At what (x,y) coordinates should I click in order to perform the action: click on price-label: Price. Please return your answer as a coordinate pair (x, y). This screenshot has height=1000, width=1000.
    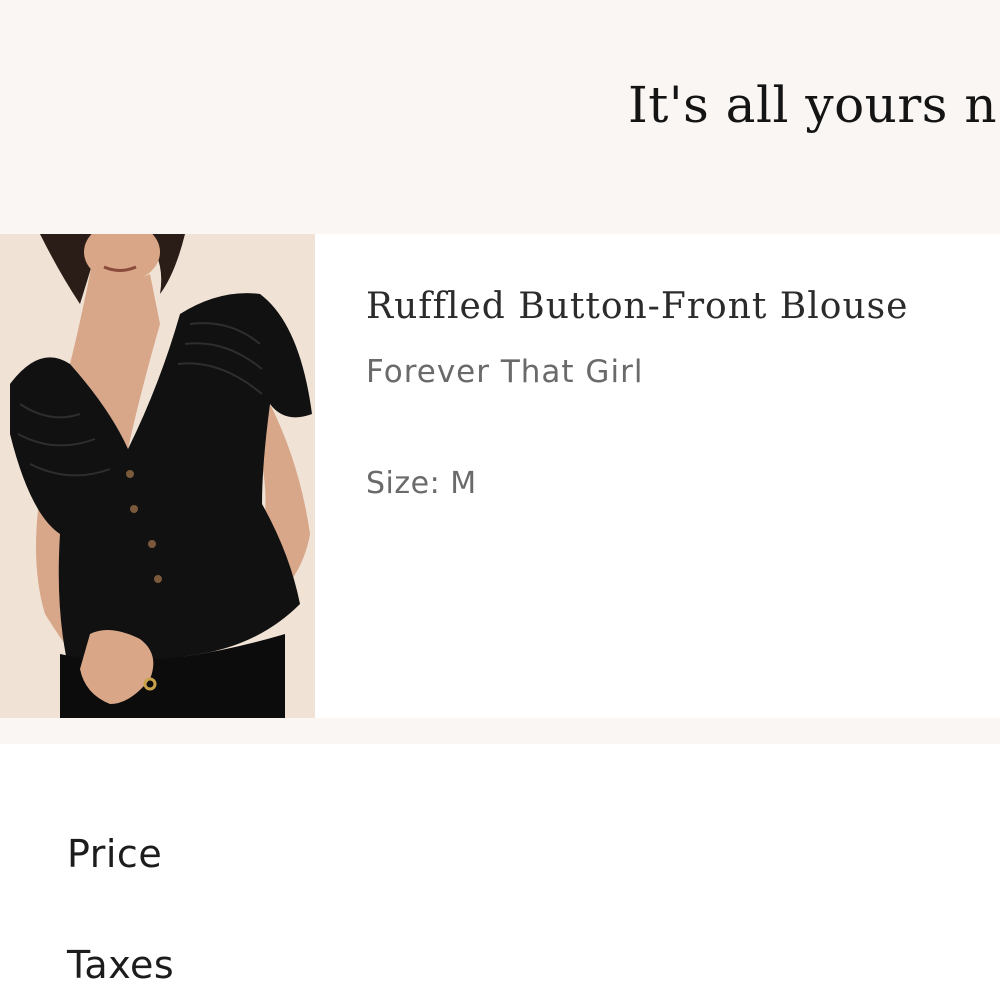
    Looking at the image, I should click on (115, 854).